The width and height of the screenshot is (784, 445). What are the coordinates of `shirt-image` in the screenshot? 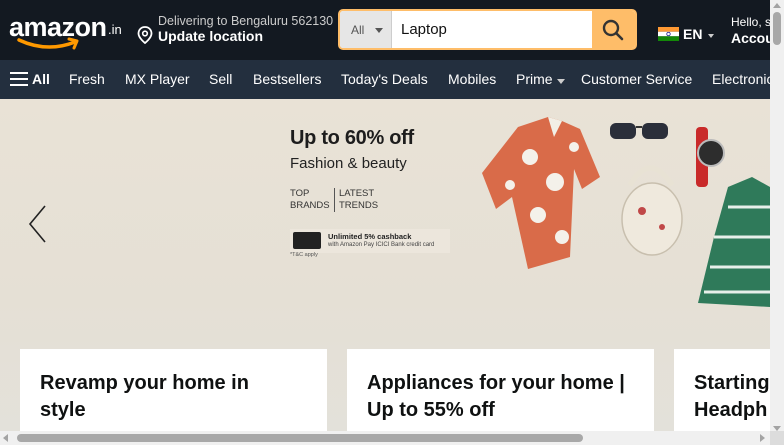 It's located at (541, 193).